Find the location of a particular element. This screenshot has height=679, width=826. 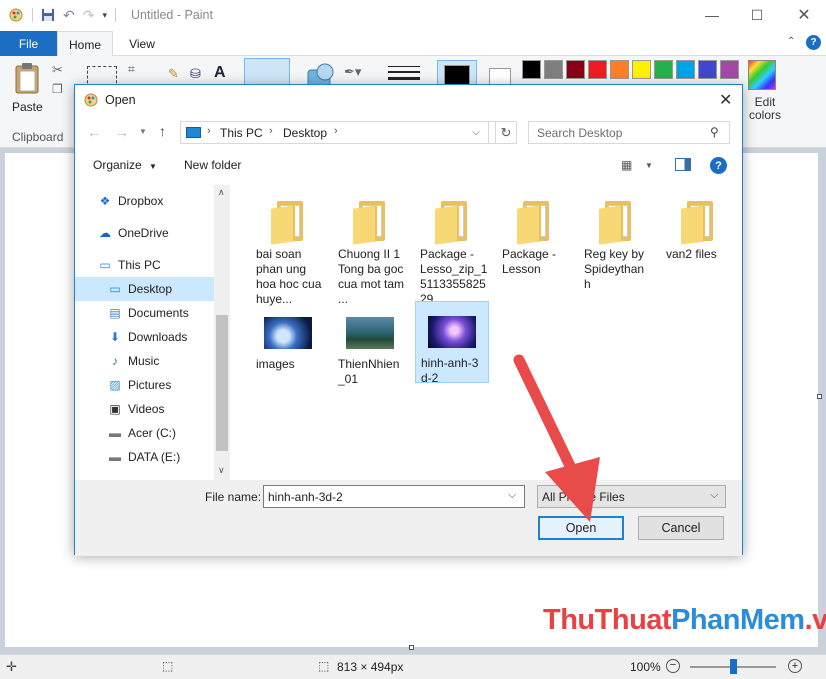

nav-item-data-e: ▬ DATA (E:) is located at coordinates (144, 457).